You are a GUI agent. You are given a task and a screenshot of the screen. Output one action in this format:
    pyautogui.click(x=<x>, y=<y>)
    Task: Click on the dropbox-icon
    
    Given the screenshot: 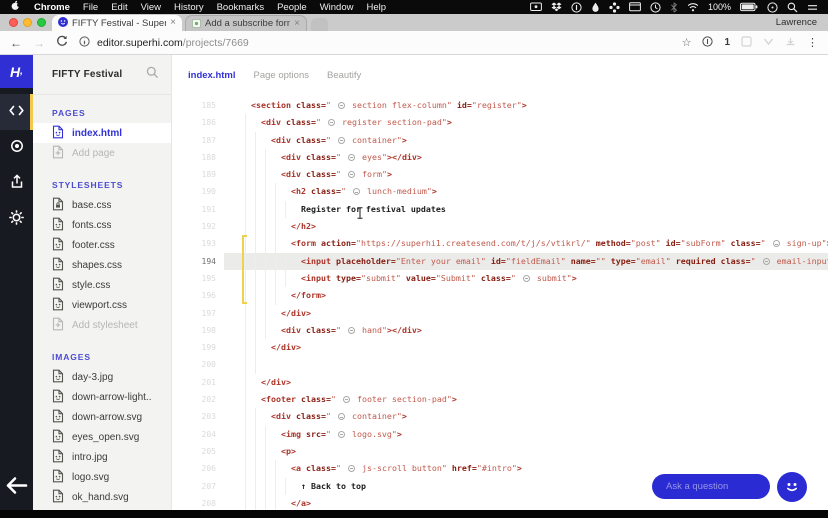 What is the action you would take?
    pyautogui.click(x=556, y=7)
    